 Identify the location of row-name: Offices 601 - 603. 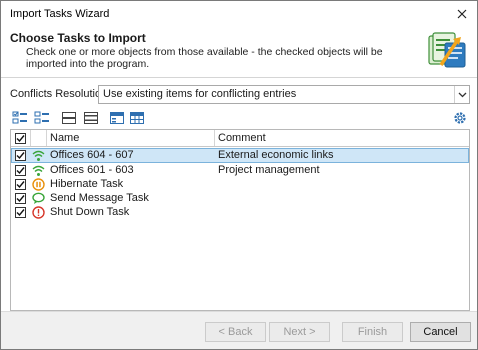
(92, 170).